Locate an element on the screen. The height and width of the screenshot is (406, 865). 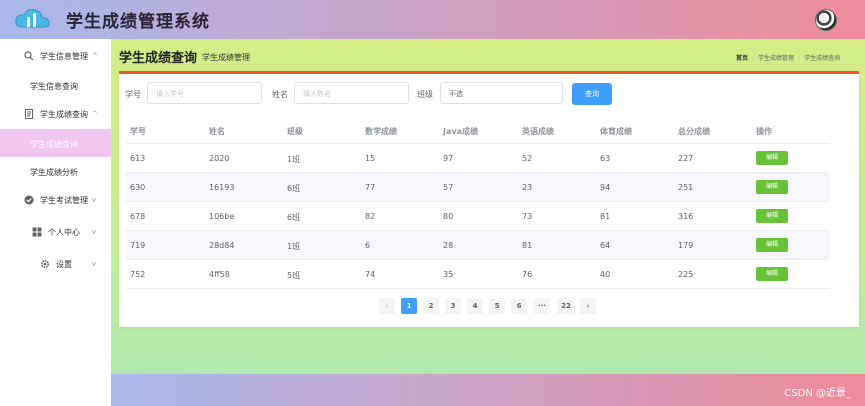
cell-math: 77 is located at coordinates (370, 187).